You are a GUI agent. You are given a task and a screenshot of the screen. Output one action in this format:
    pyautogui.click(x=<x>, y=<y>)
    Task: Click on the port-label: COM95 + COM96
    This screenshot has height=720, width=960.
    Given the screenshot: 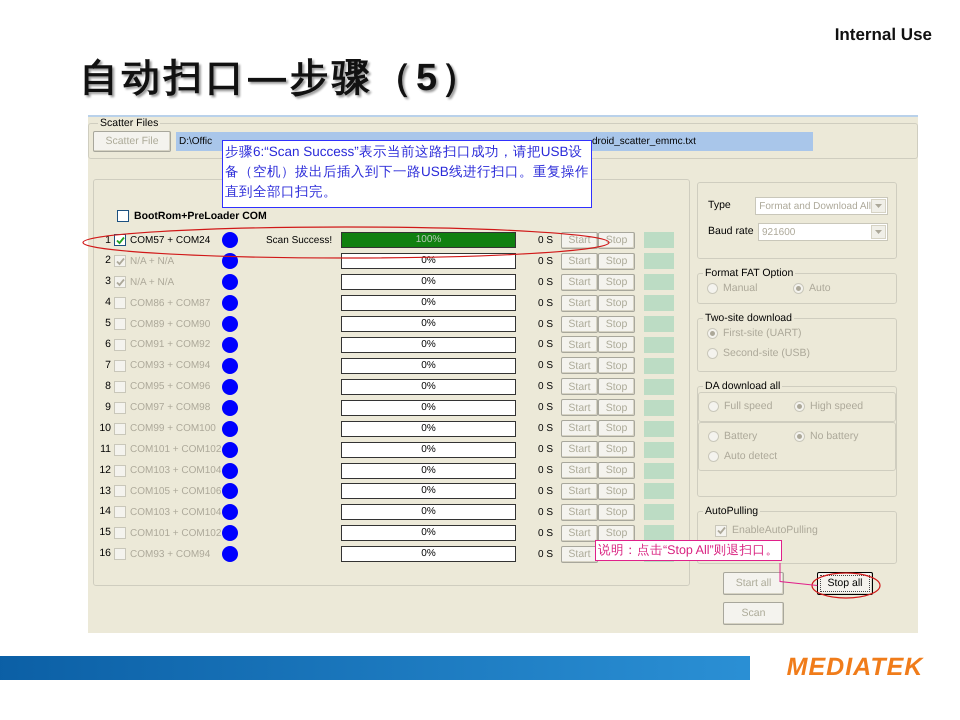 What is the action you would take?
    pyautogui.click(x=171, y=387)
    